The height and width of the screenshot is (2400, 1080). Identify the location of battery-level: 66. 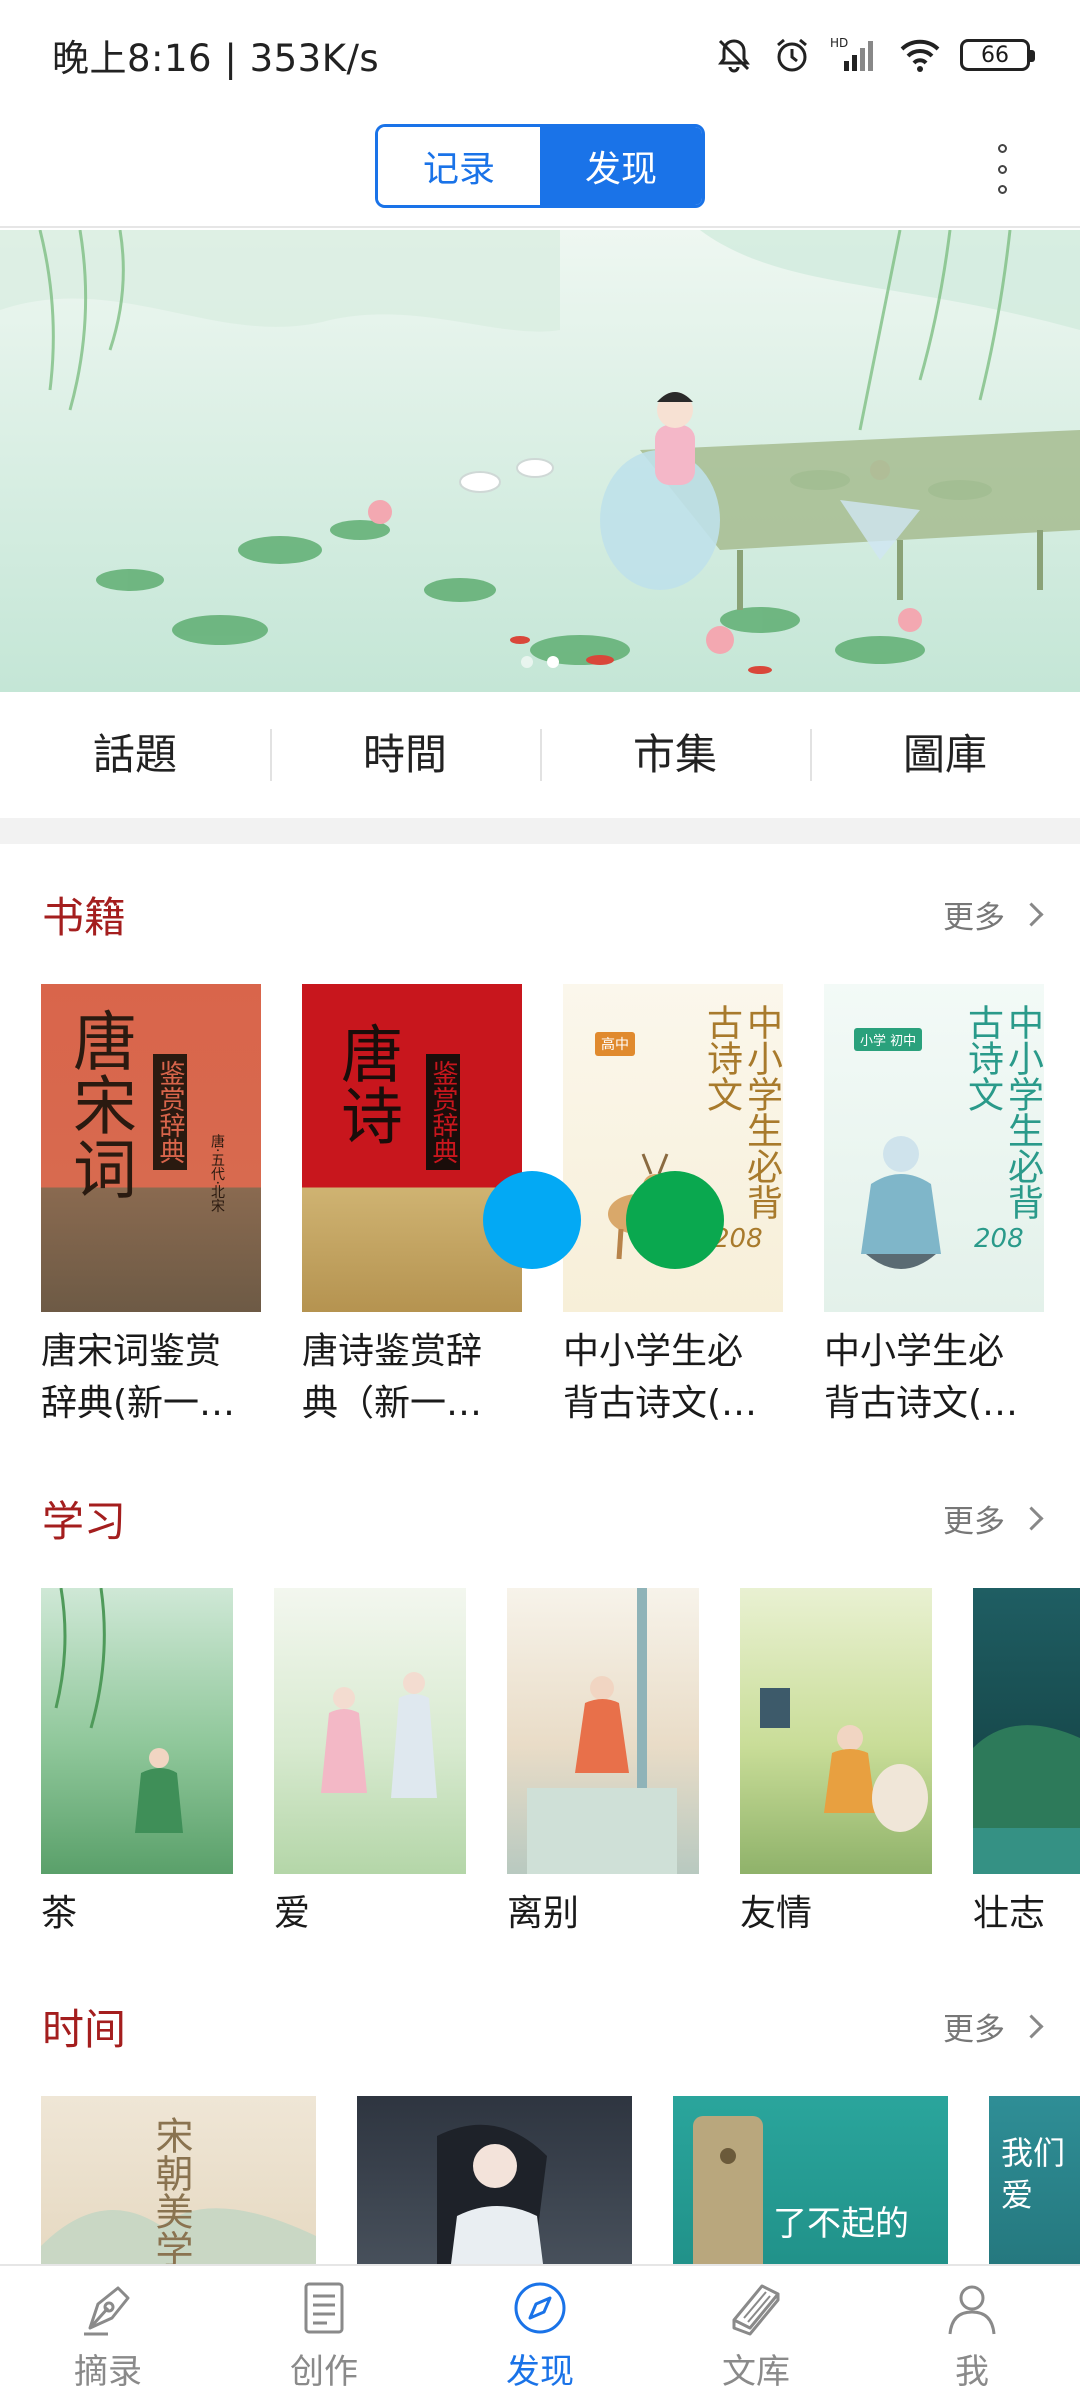
(995, 55).